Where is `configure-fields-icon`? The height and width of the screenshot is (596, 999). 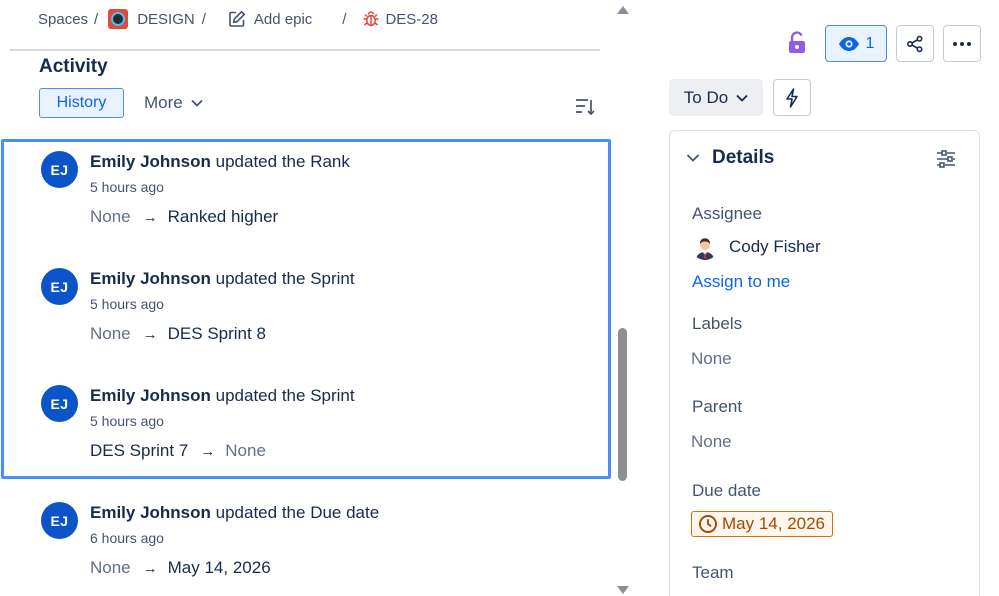
configure-fields-icon is located at coordinates (946, 159).